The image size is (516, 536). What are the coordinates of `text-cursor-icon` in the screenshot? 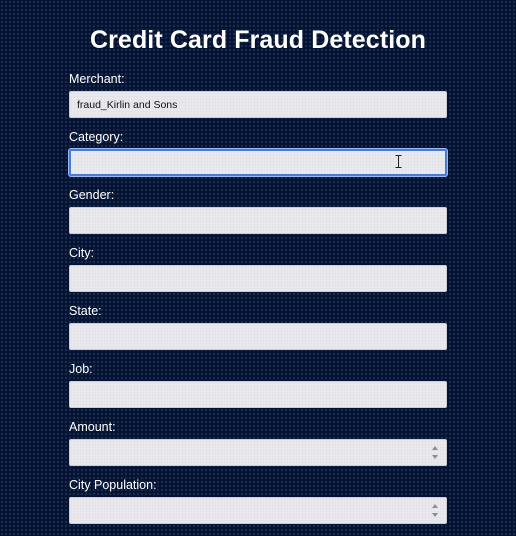 It's located at (398, 161).